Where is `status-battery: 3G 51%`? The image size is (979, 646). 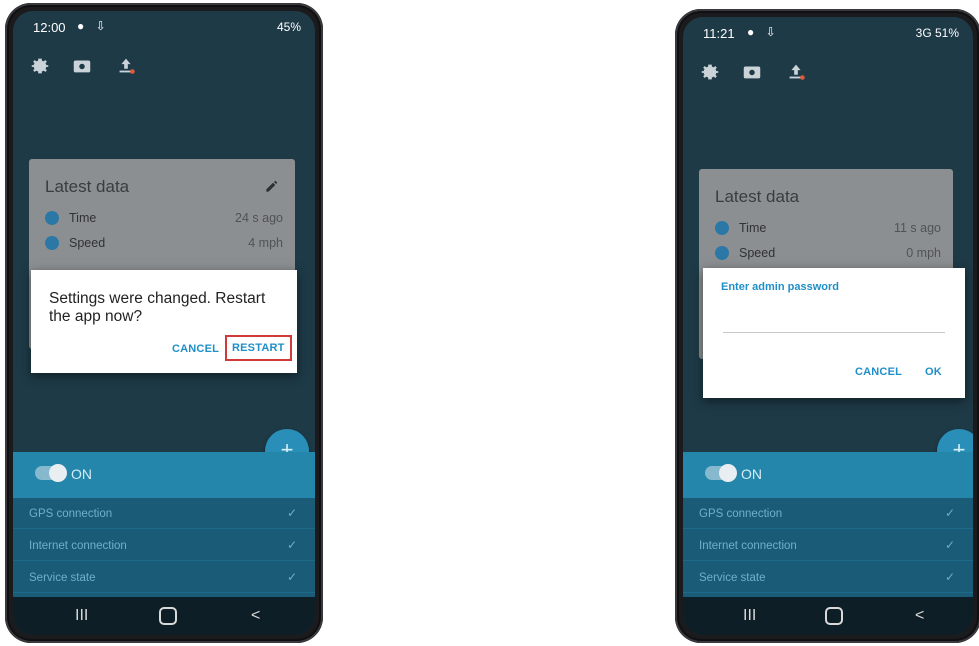
status-battery: 3G 51% is located at coordinates (937, 33).